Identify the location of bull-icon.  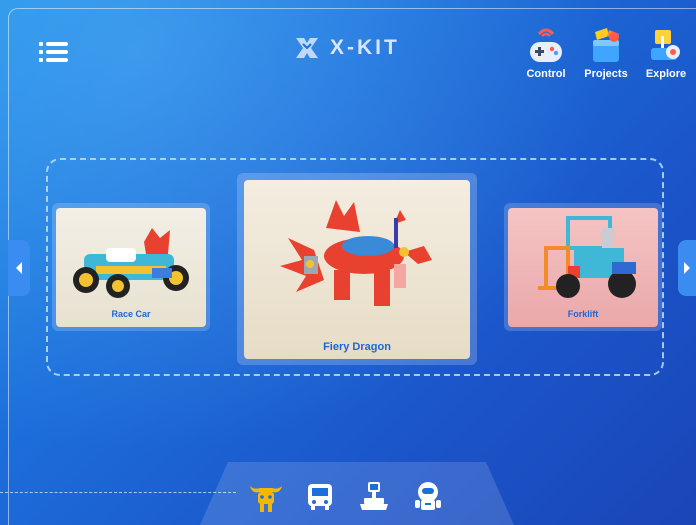
(266, 499).